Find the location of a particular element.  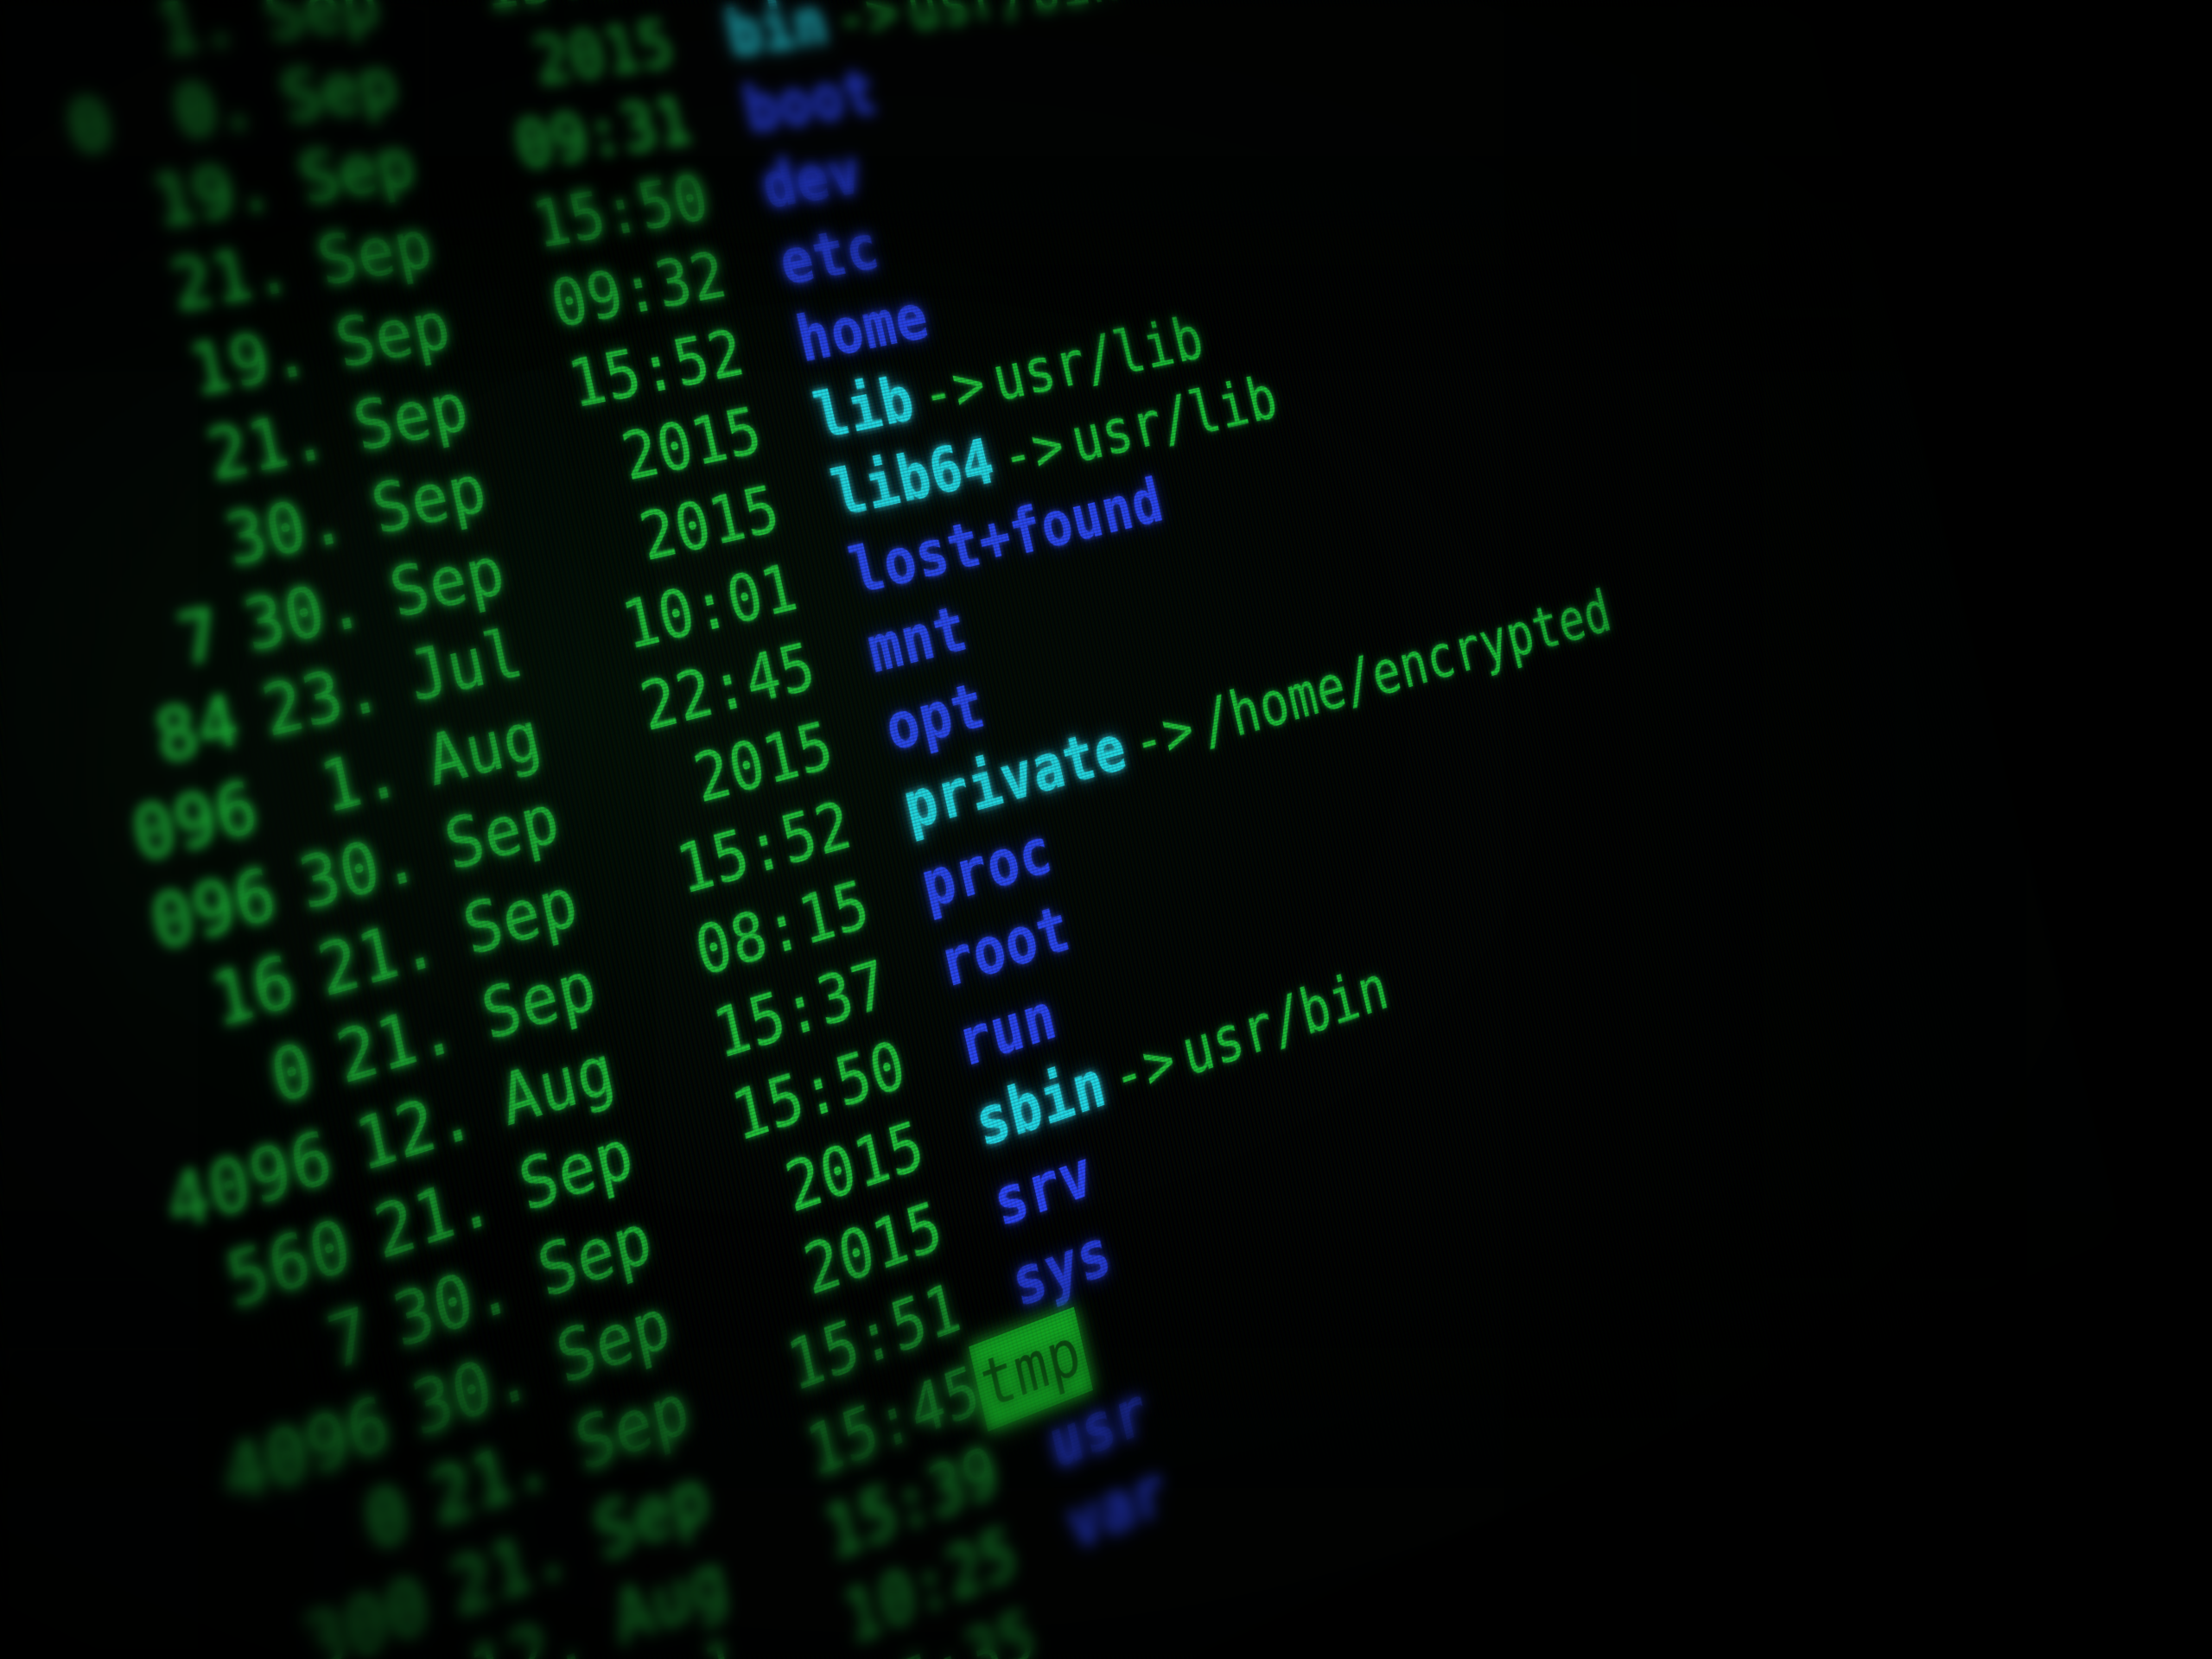

entry-name is located at coordinates (1066, 1643).